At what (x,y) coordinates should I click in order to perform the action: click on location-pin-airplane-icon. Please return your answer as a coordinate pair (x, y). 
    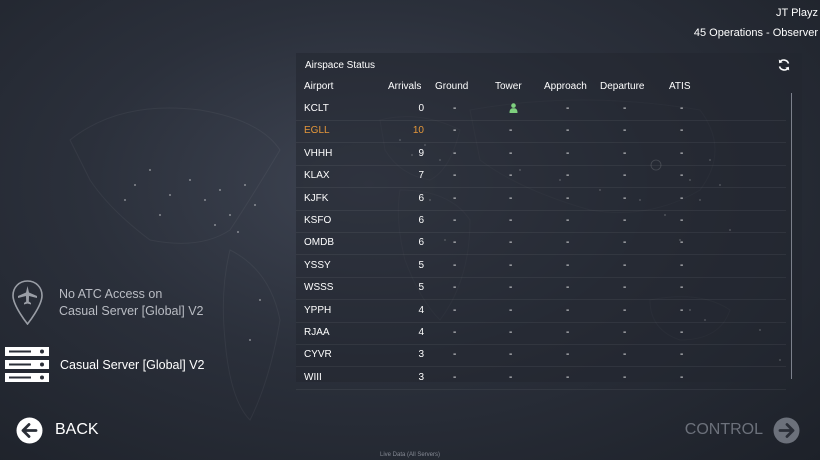
    Looking at the image, I should click on (27, 302).